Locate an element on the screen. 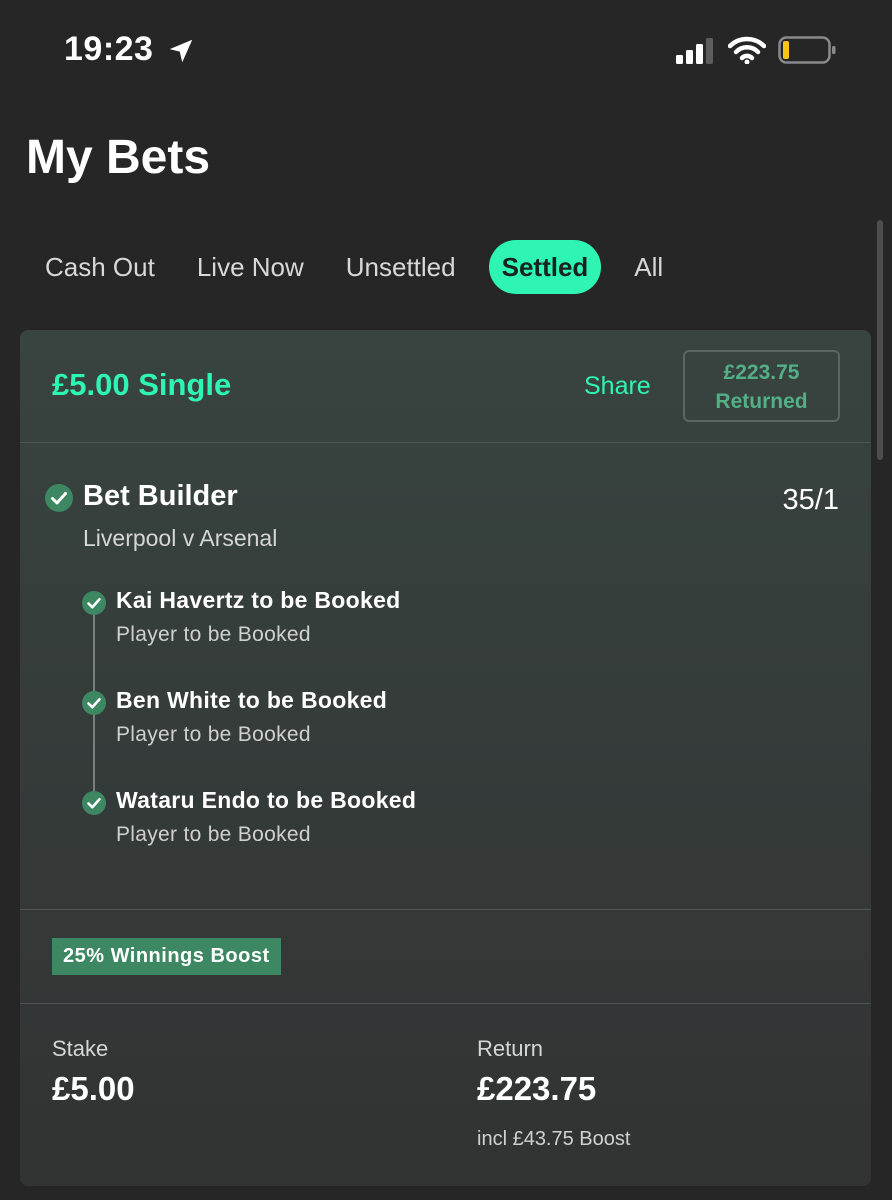 This screenshot has height=1200, width=892. stake-label: Stake is located at coordinates (80, 1048).